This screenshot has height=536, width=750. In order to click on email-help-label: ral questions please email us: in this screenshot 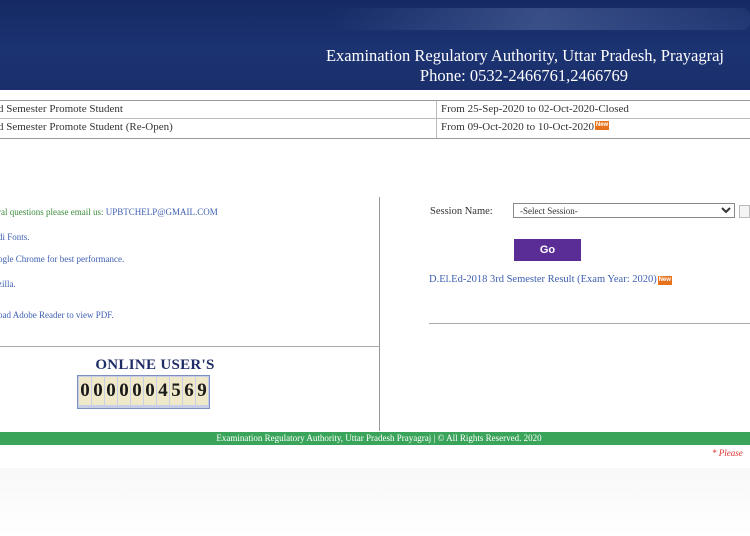, I will do `click(53, 212)`.